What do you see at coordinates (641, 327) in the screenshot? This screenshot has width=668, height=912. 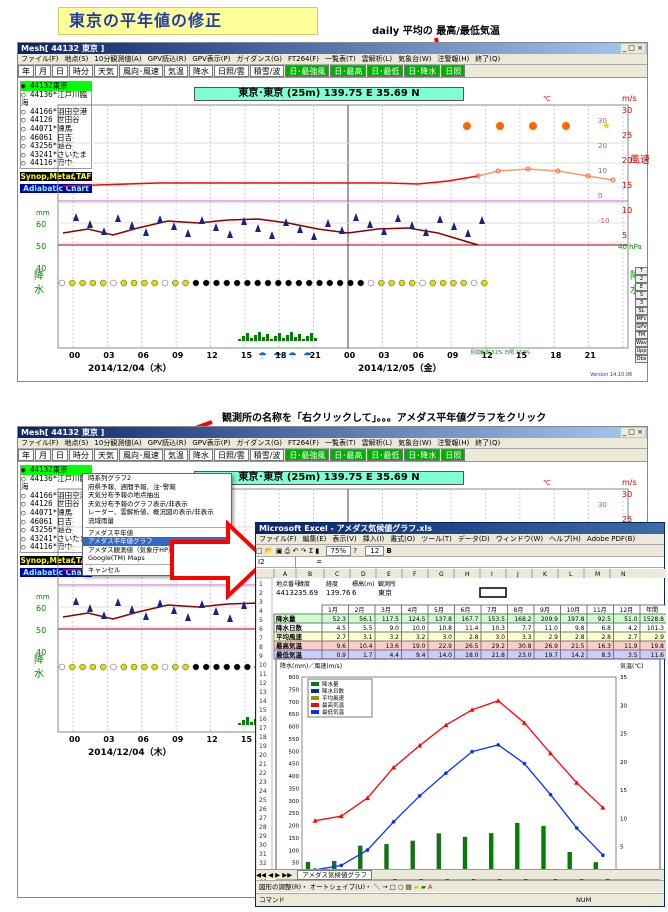 I see `side-button: GPV` at bounding box center [641, 327].